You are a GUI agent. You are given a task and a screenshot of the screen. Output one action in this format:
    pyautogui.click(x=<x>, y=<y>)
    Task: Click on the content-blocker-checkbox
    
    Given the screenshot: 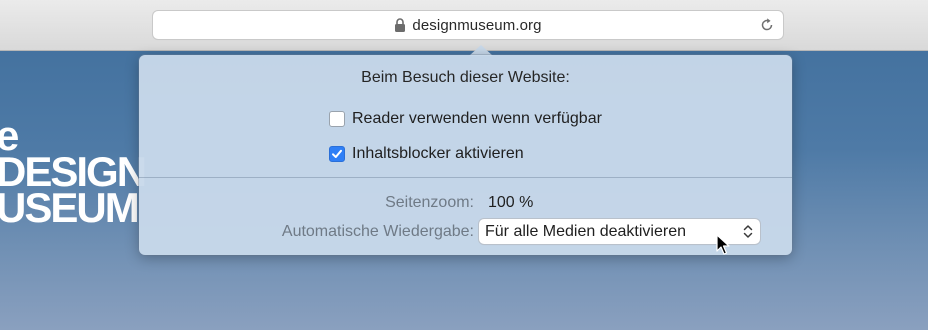 What is the action you would take?
    pyautogui.click(x=337, y=154)
    